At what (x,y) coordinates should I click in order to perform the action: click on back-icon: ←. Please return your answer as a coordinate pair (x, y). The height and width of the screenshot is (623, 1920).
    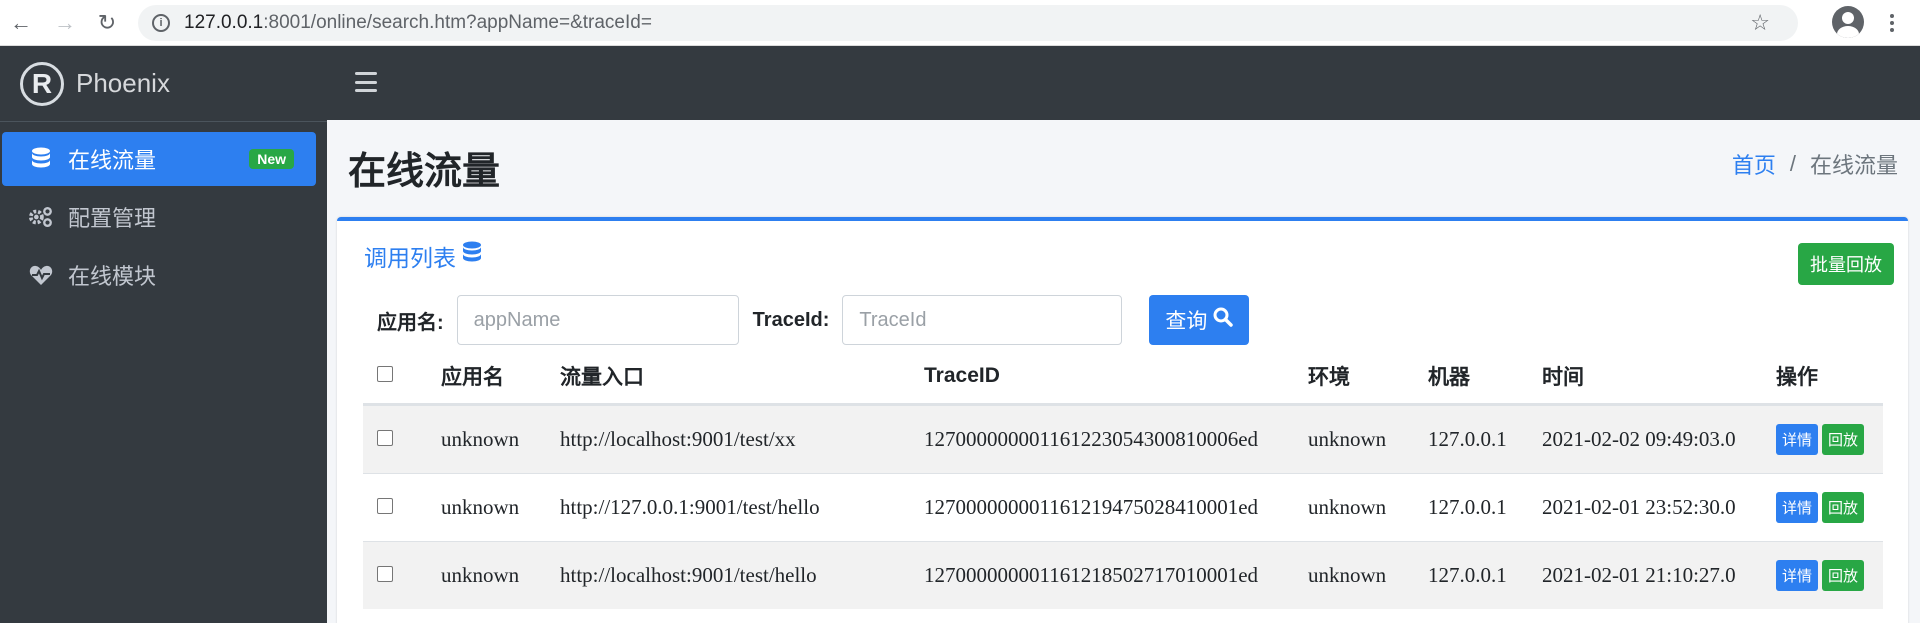
    Looking at the image, I should click on (21, 23).